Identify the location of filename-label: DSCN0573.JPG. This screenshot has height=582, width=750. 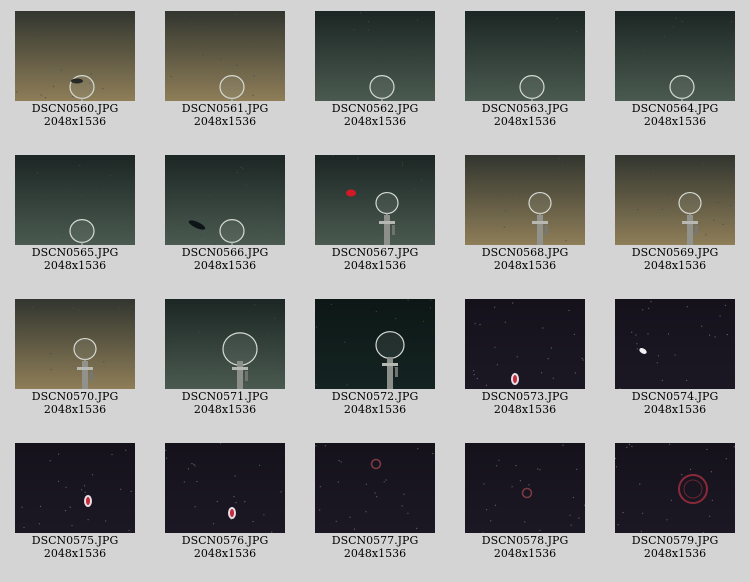
(525, 396).